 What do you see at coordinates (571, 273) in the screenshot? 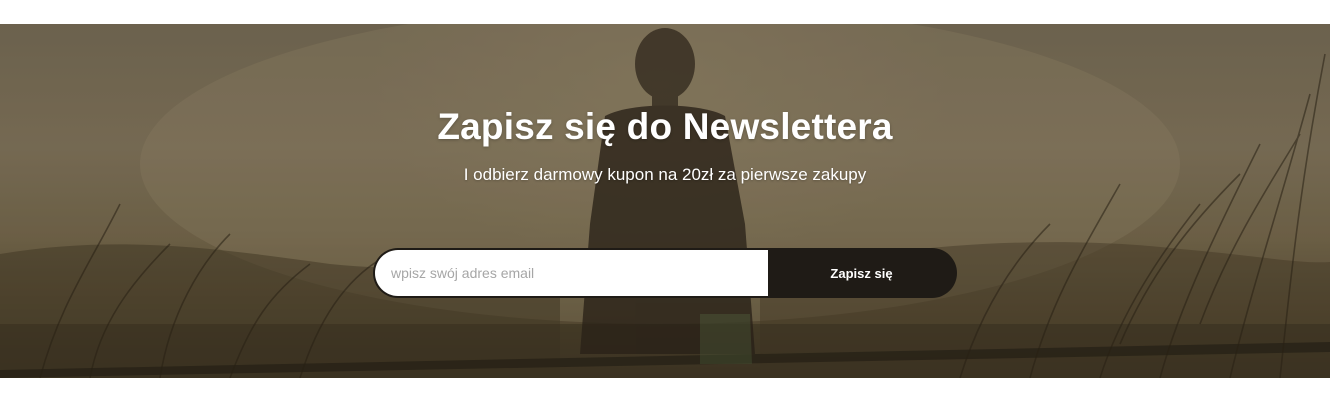
I see `email-input` at bounding box center [571, 273].